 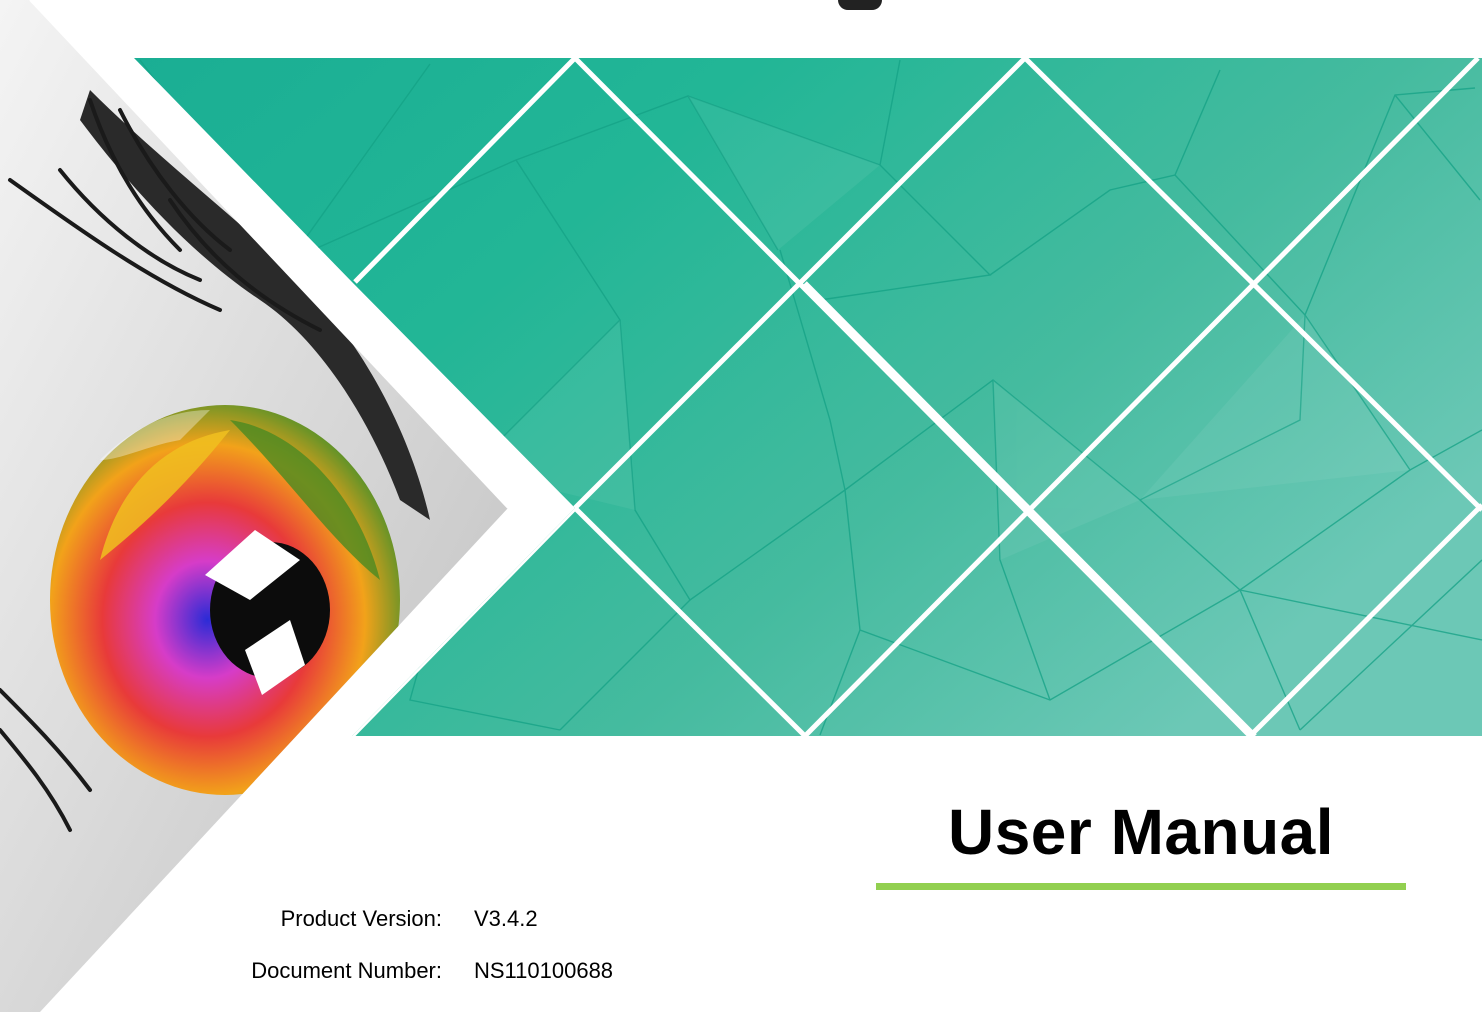 What do you see at coordinates (860, 5) in the screenshot?
I see `logo-fragment` at bounding box center [860, 5].